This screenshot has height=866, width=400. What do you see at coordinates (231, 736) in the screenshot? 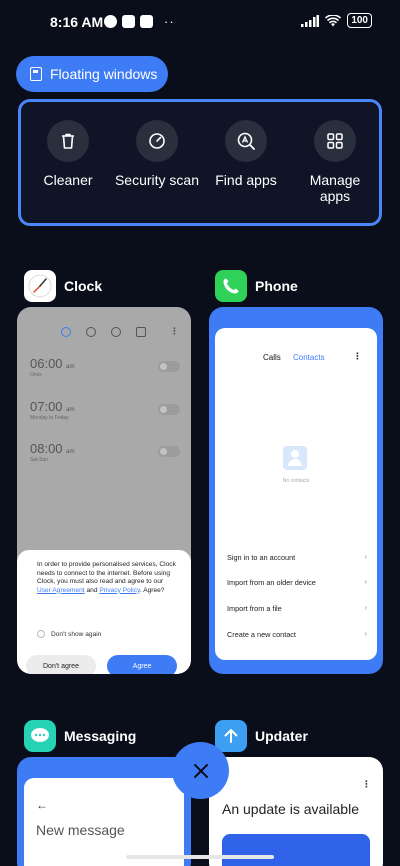
I see `updater-app-icon` at bounding box center [231, 736].